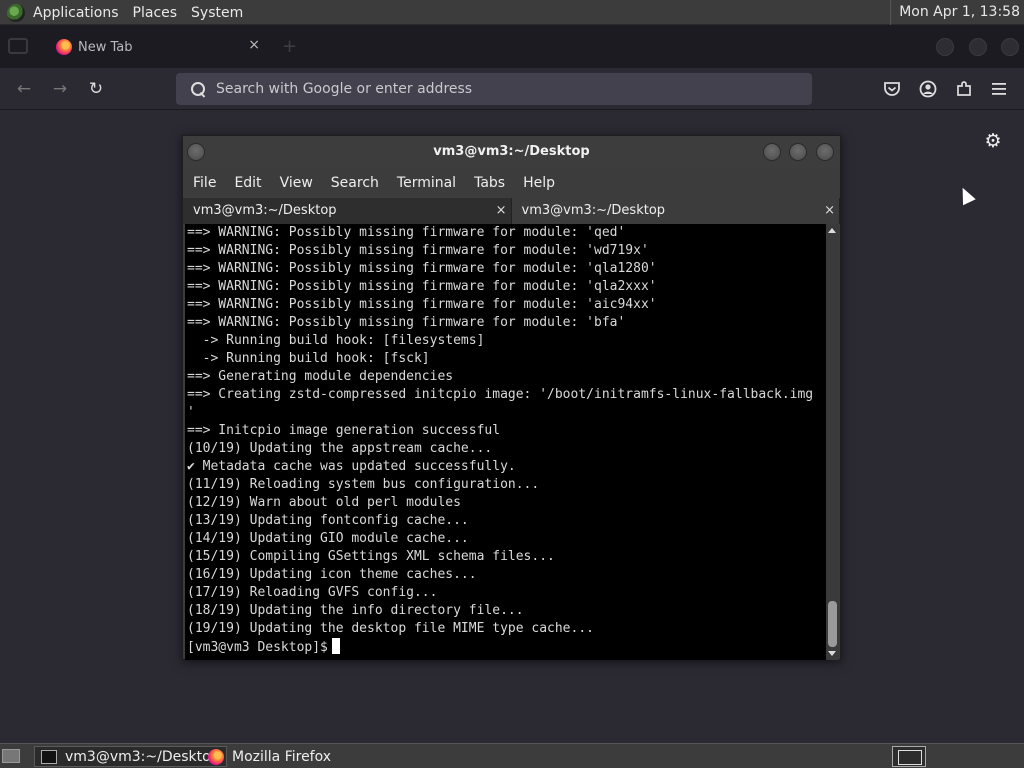  What do you see at coordinates (964, 89) in the screenshot?
I see `extensions-icon` at bounding box center [964, 89].